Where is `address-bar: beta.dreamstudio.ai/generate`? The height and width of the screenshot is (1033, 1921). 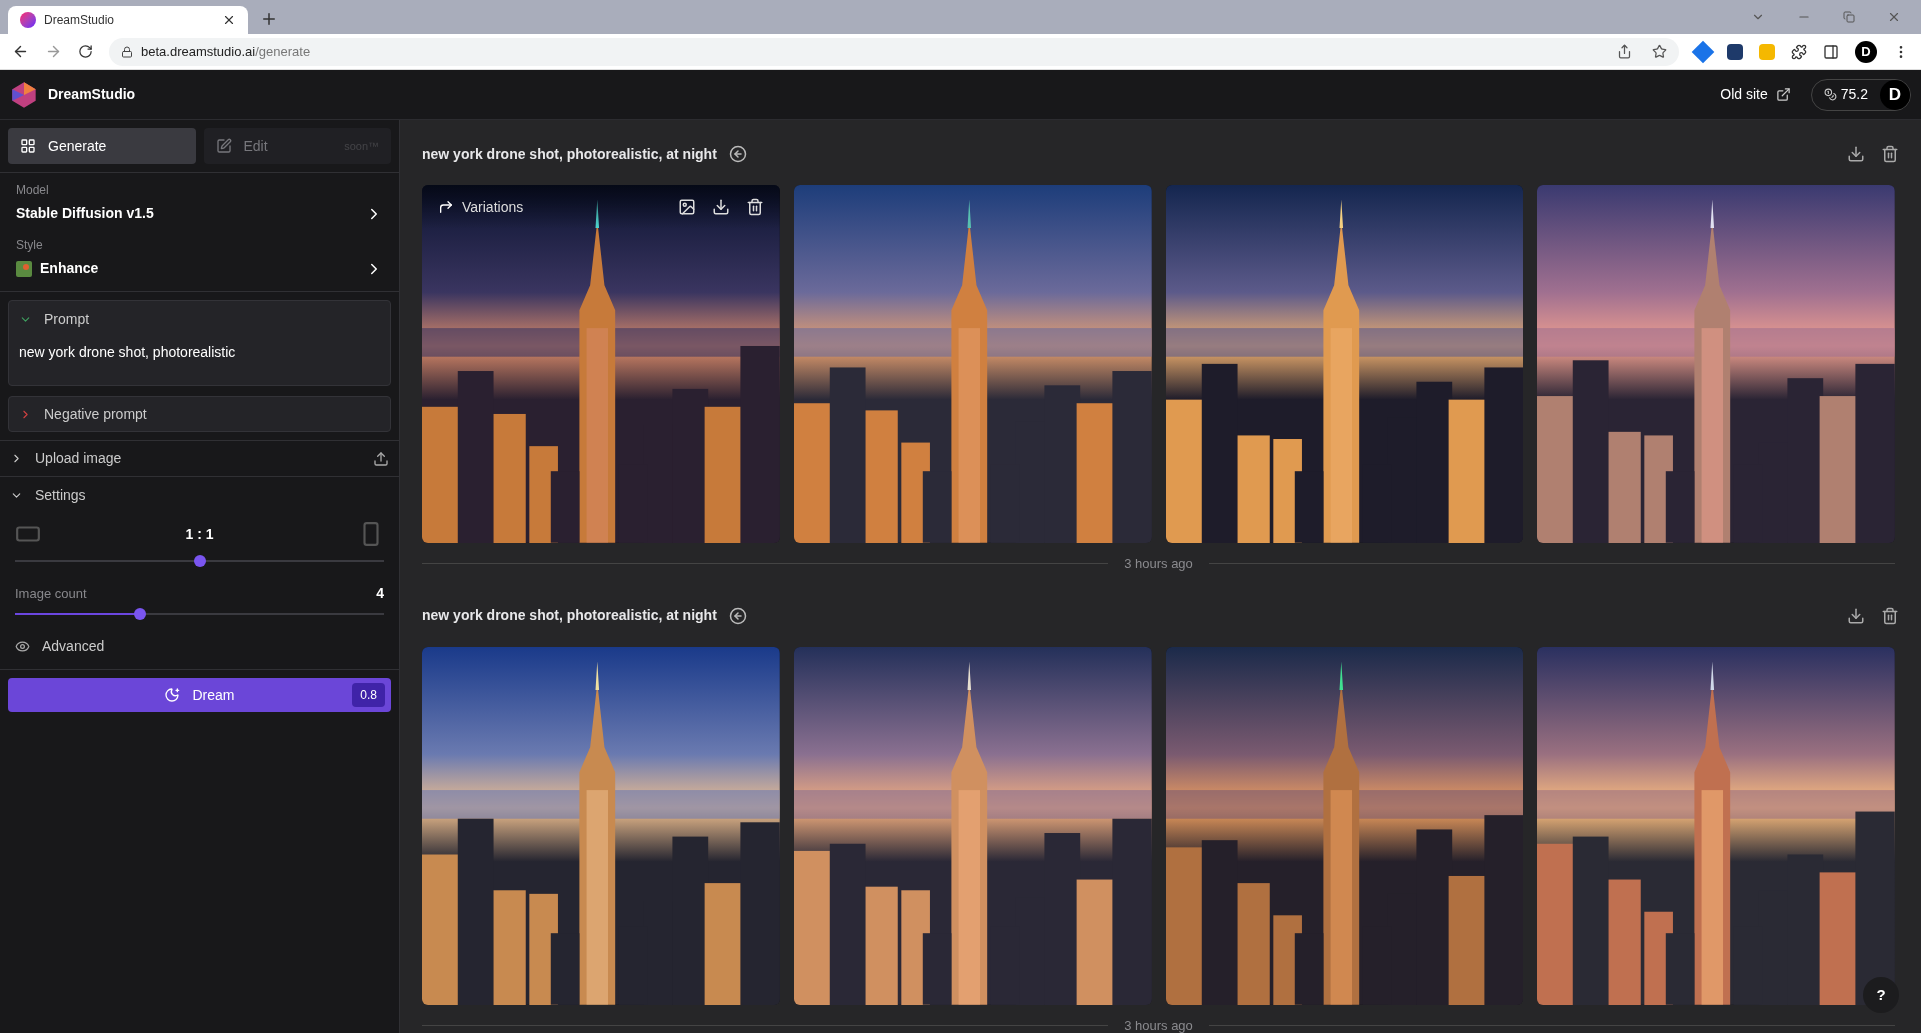
address-bar: beta.dreamstudio.ai/generate is located at coordinates (894, 51).